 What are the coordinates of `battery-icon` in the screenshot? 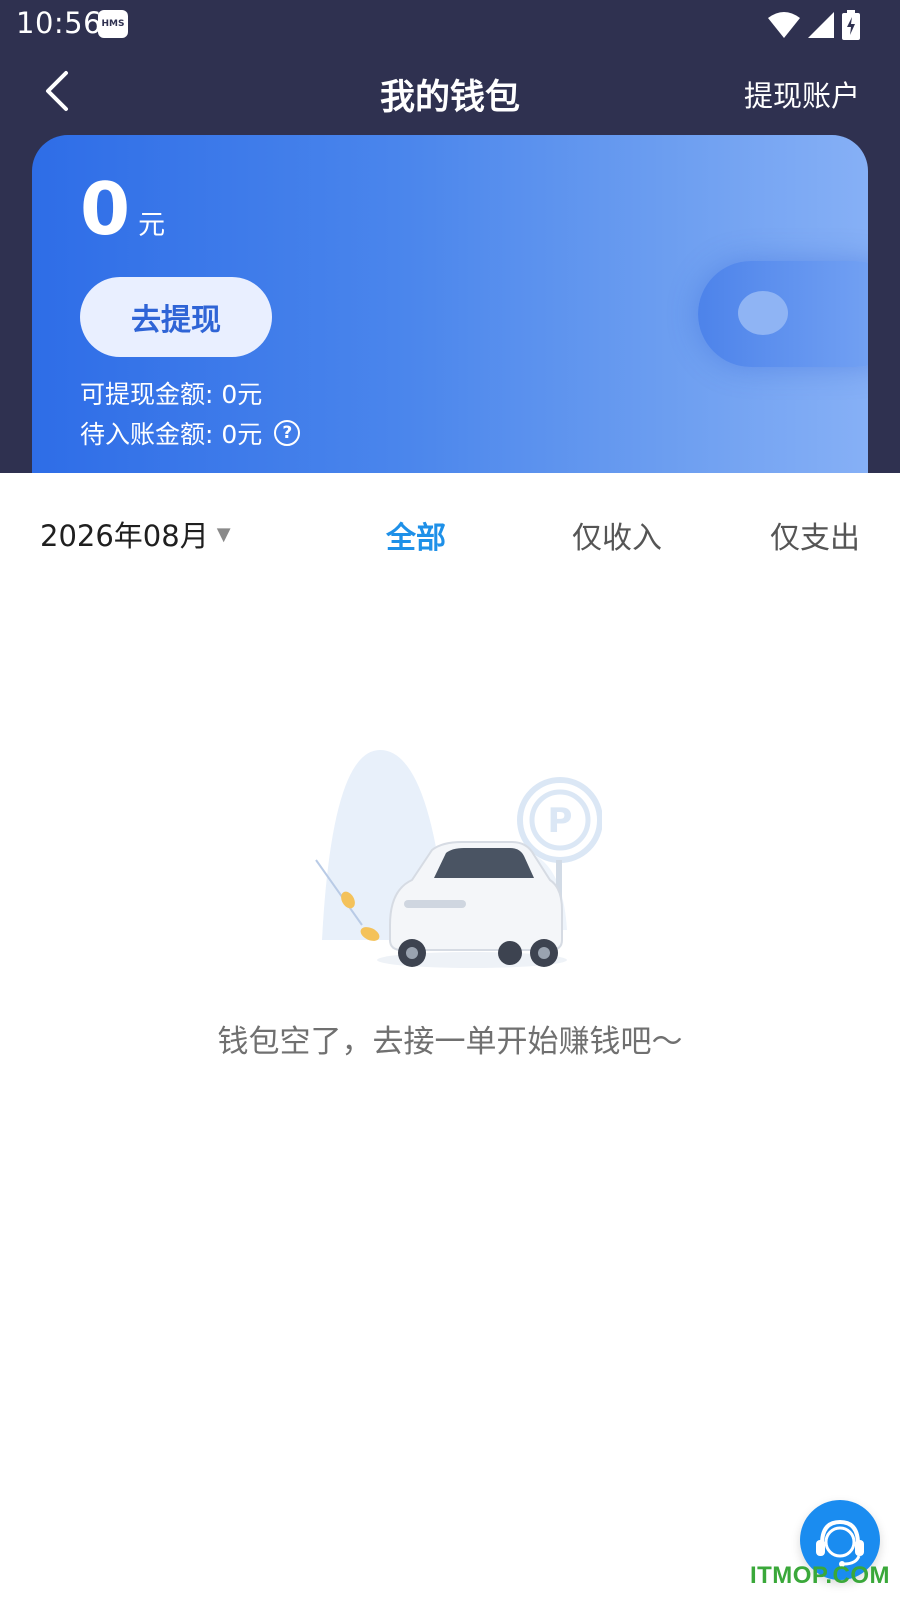 It's located at (851, 25).